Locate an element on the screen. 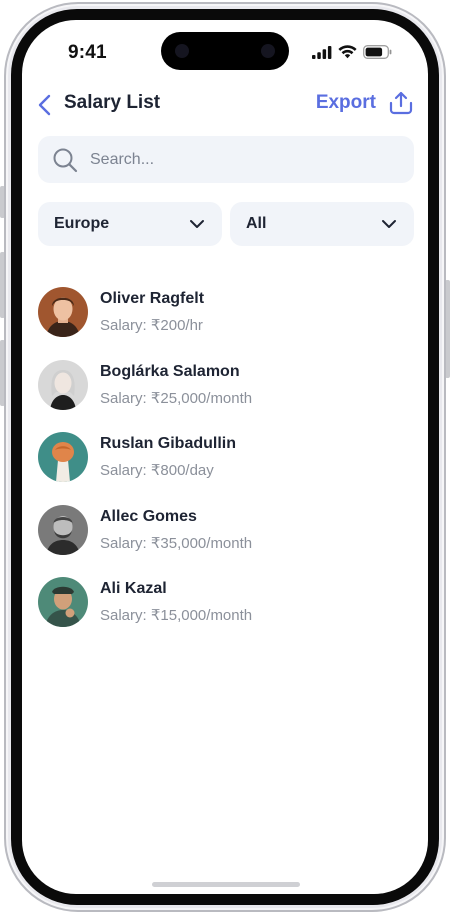  region-dropdown: Europe is located at coordinates (130, 224).